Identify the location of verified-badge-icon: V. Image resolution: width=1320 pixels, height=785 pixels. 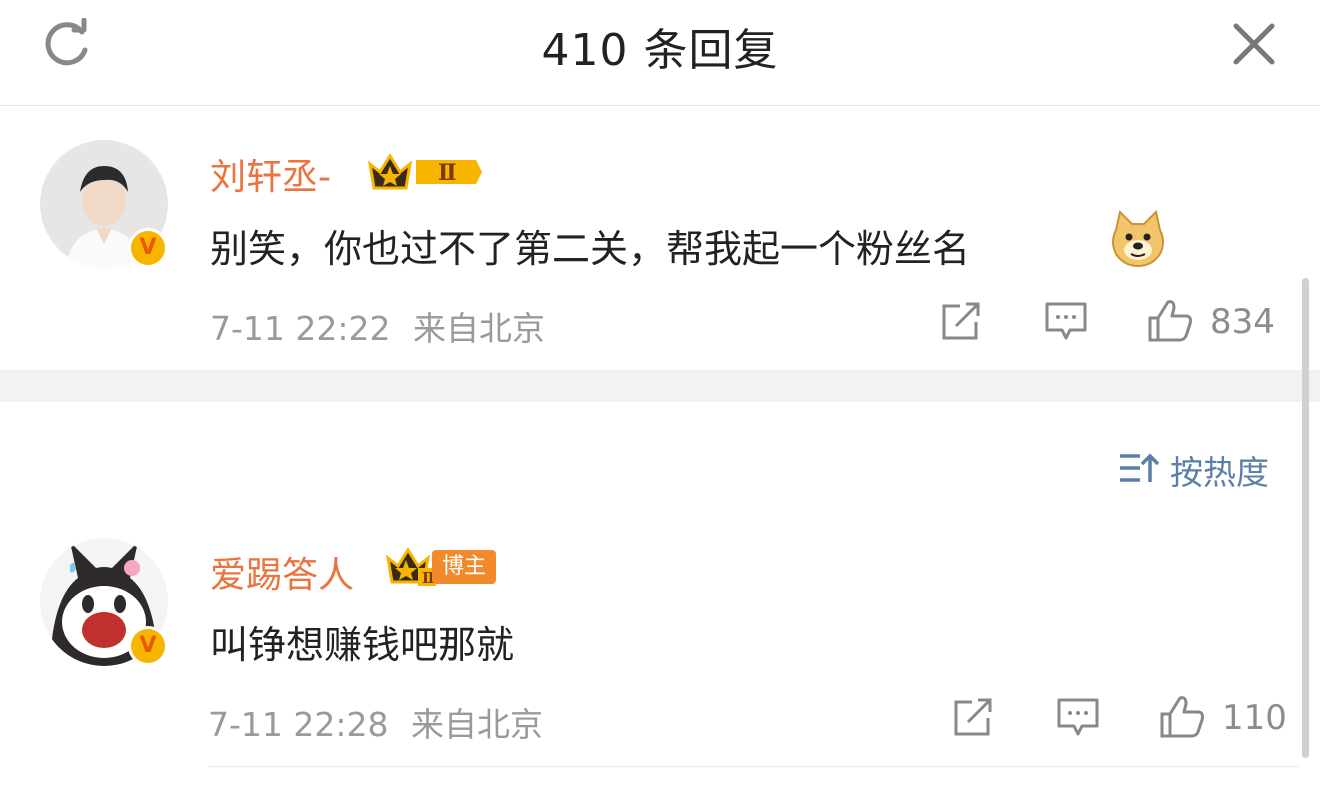
(148, 646).